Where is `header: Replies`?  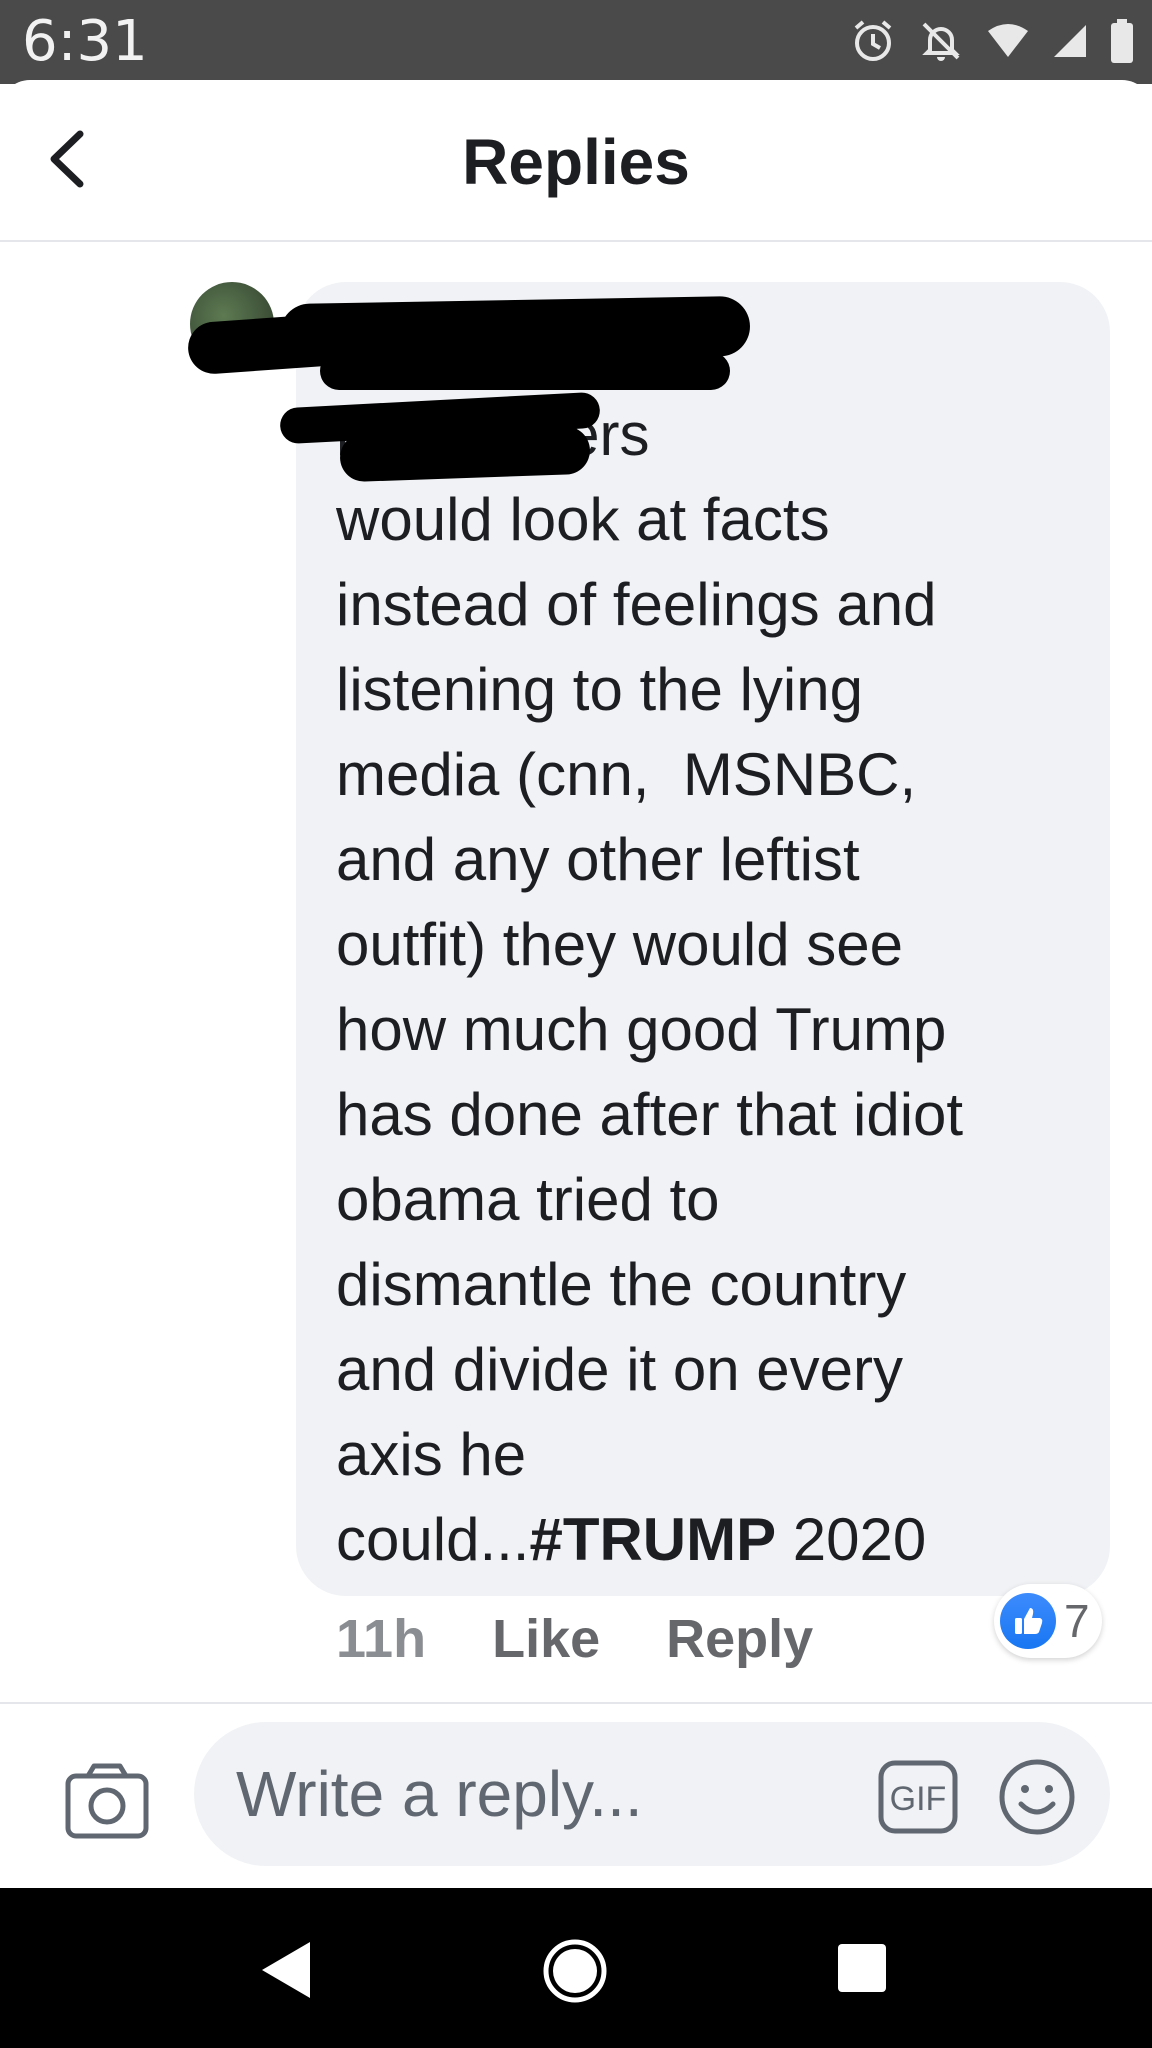 header: Replies is located at coordinates (576, 161).